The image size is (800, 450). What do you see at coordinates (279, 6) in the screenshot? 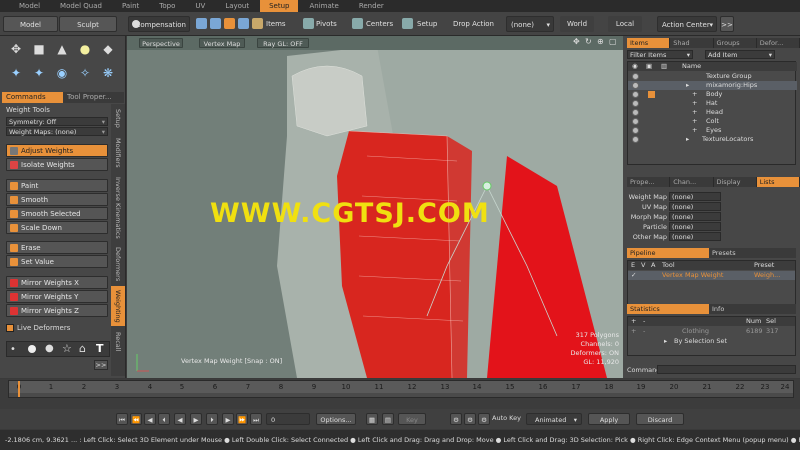
I see `tab-setup: Setup` at bounding box center [279, 6].